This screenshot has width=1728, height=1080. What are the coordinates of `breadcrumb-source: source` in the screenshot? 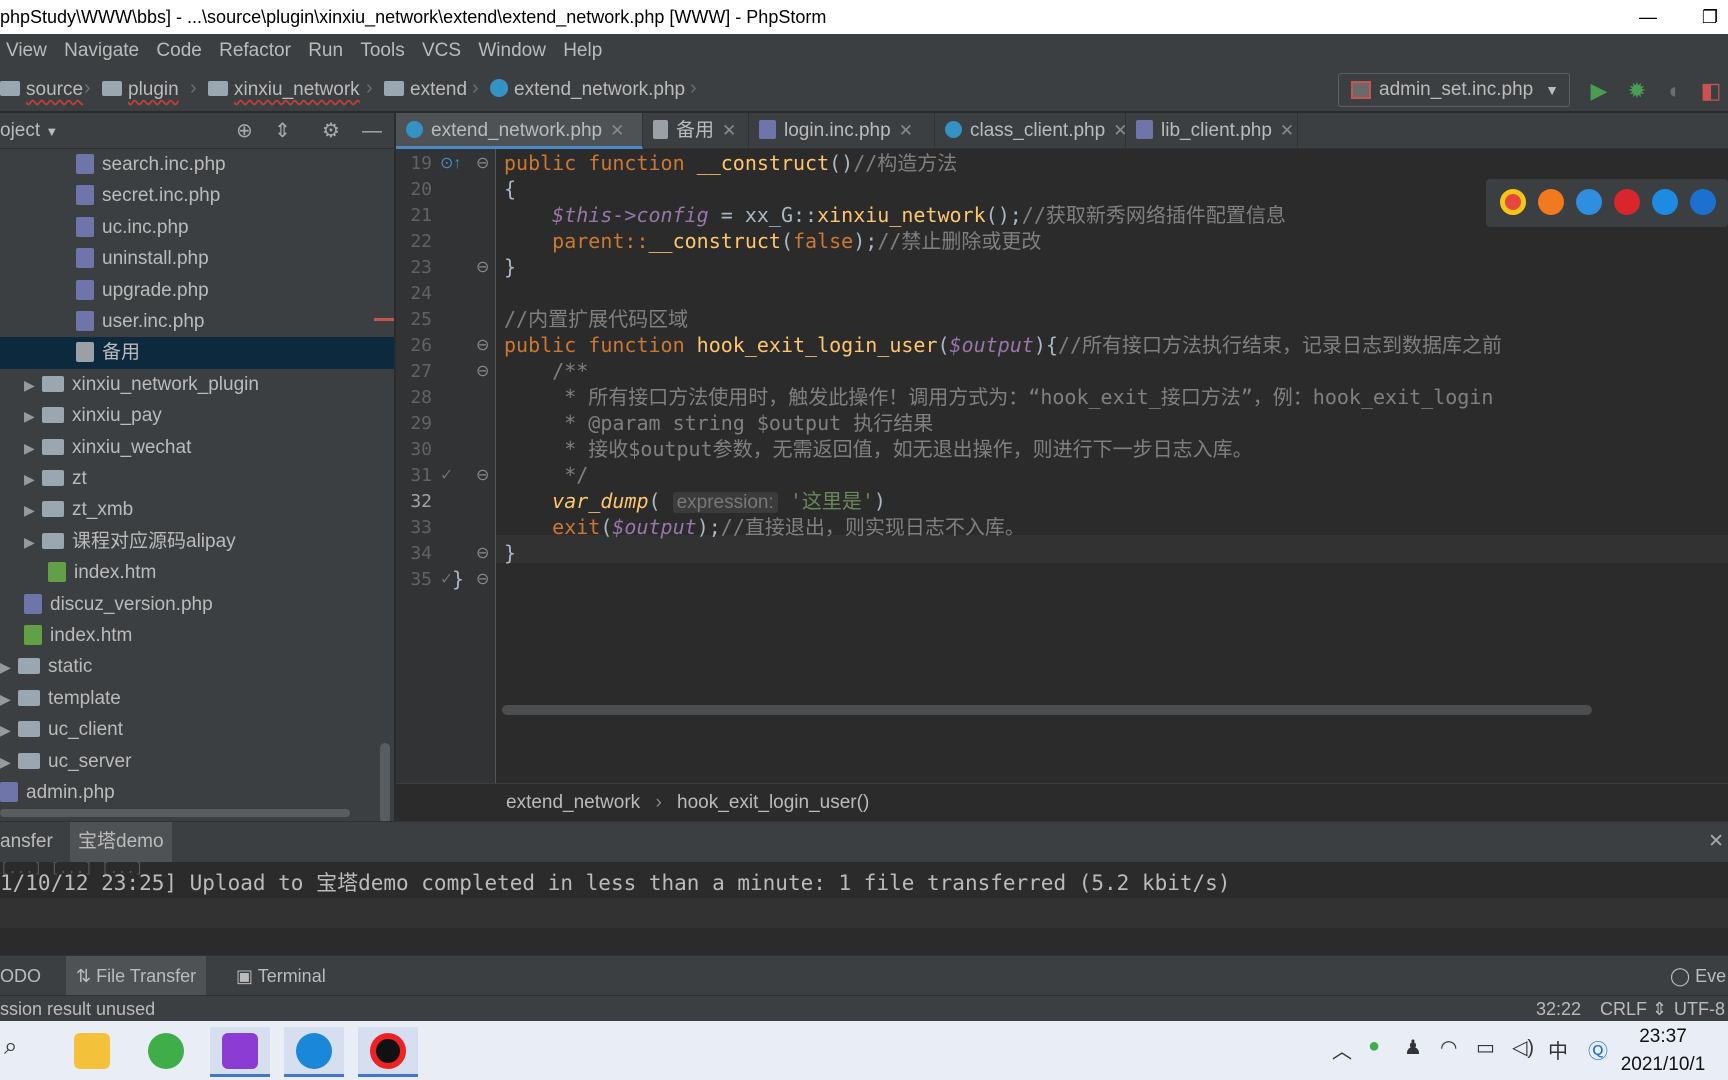 It's located at (41, 90).